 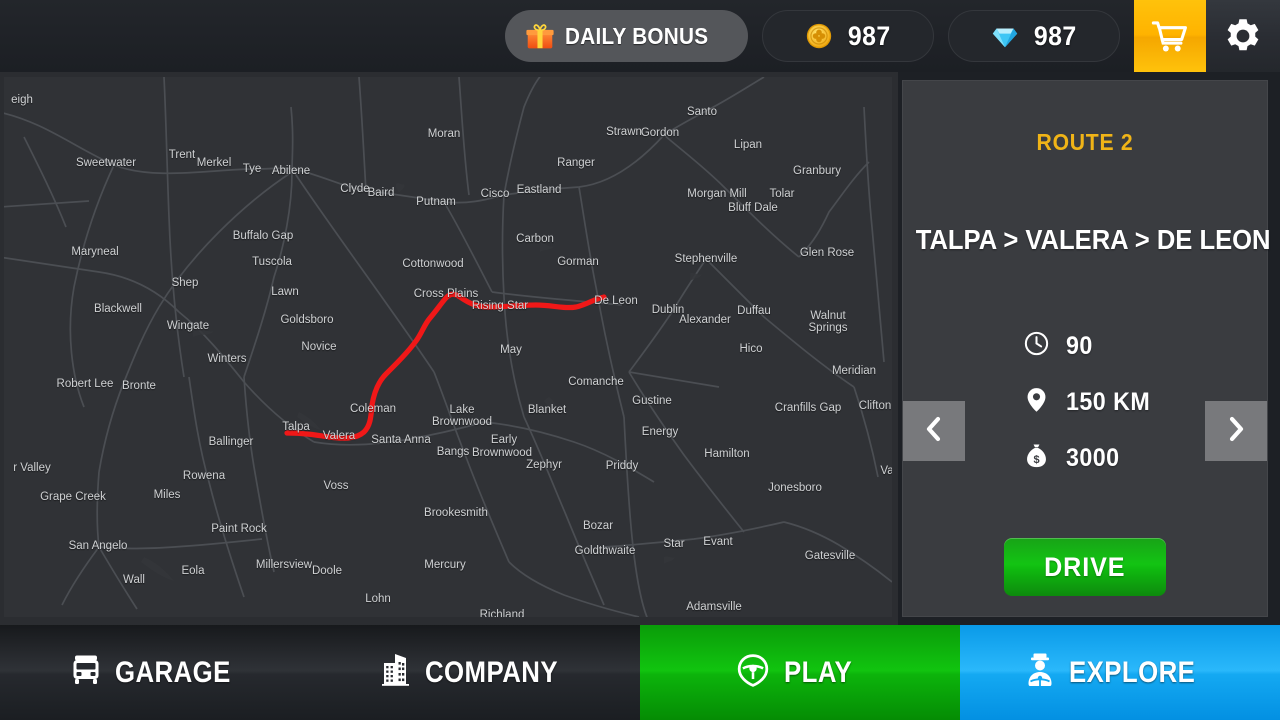 I want to click on top-bar: DAILY BONUS 987 987, so click(x=640, y=36).